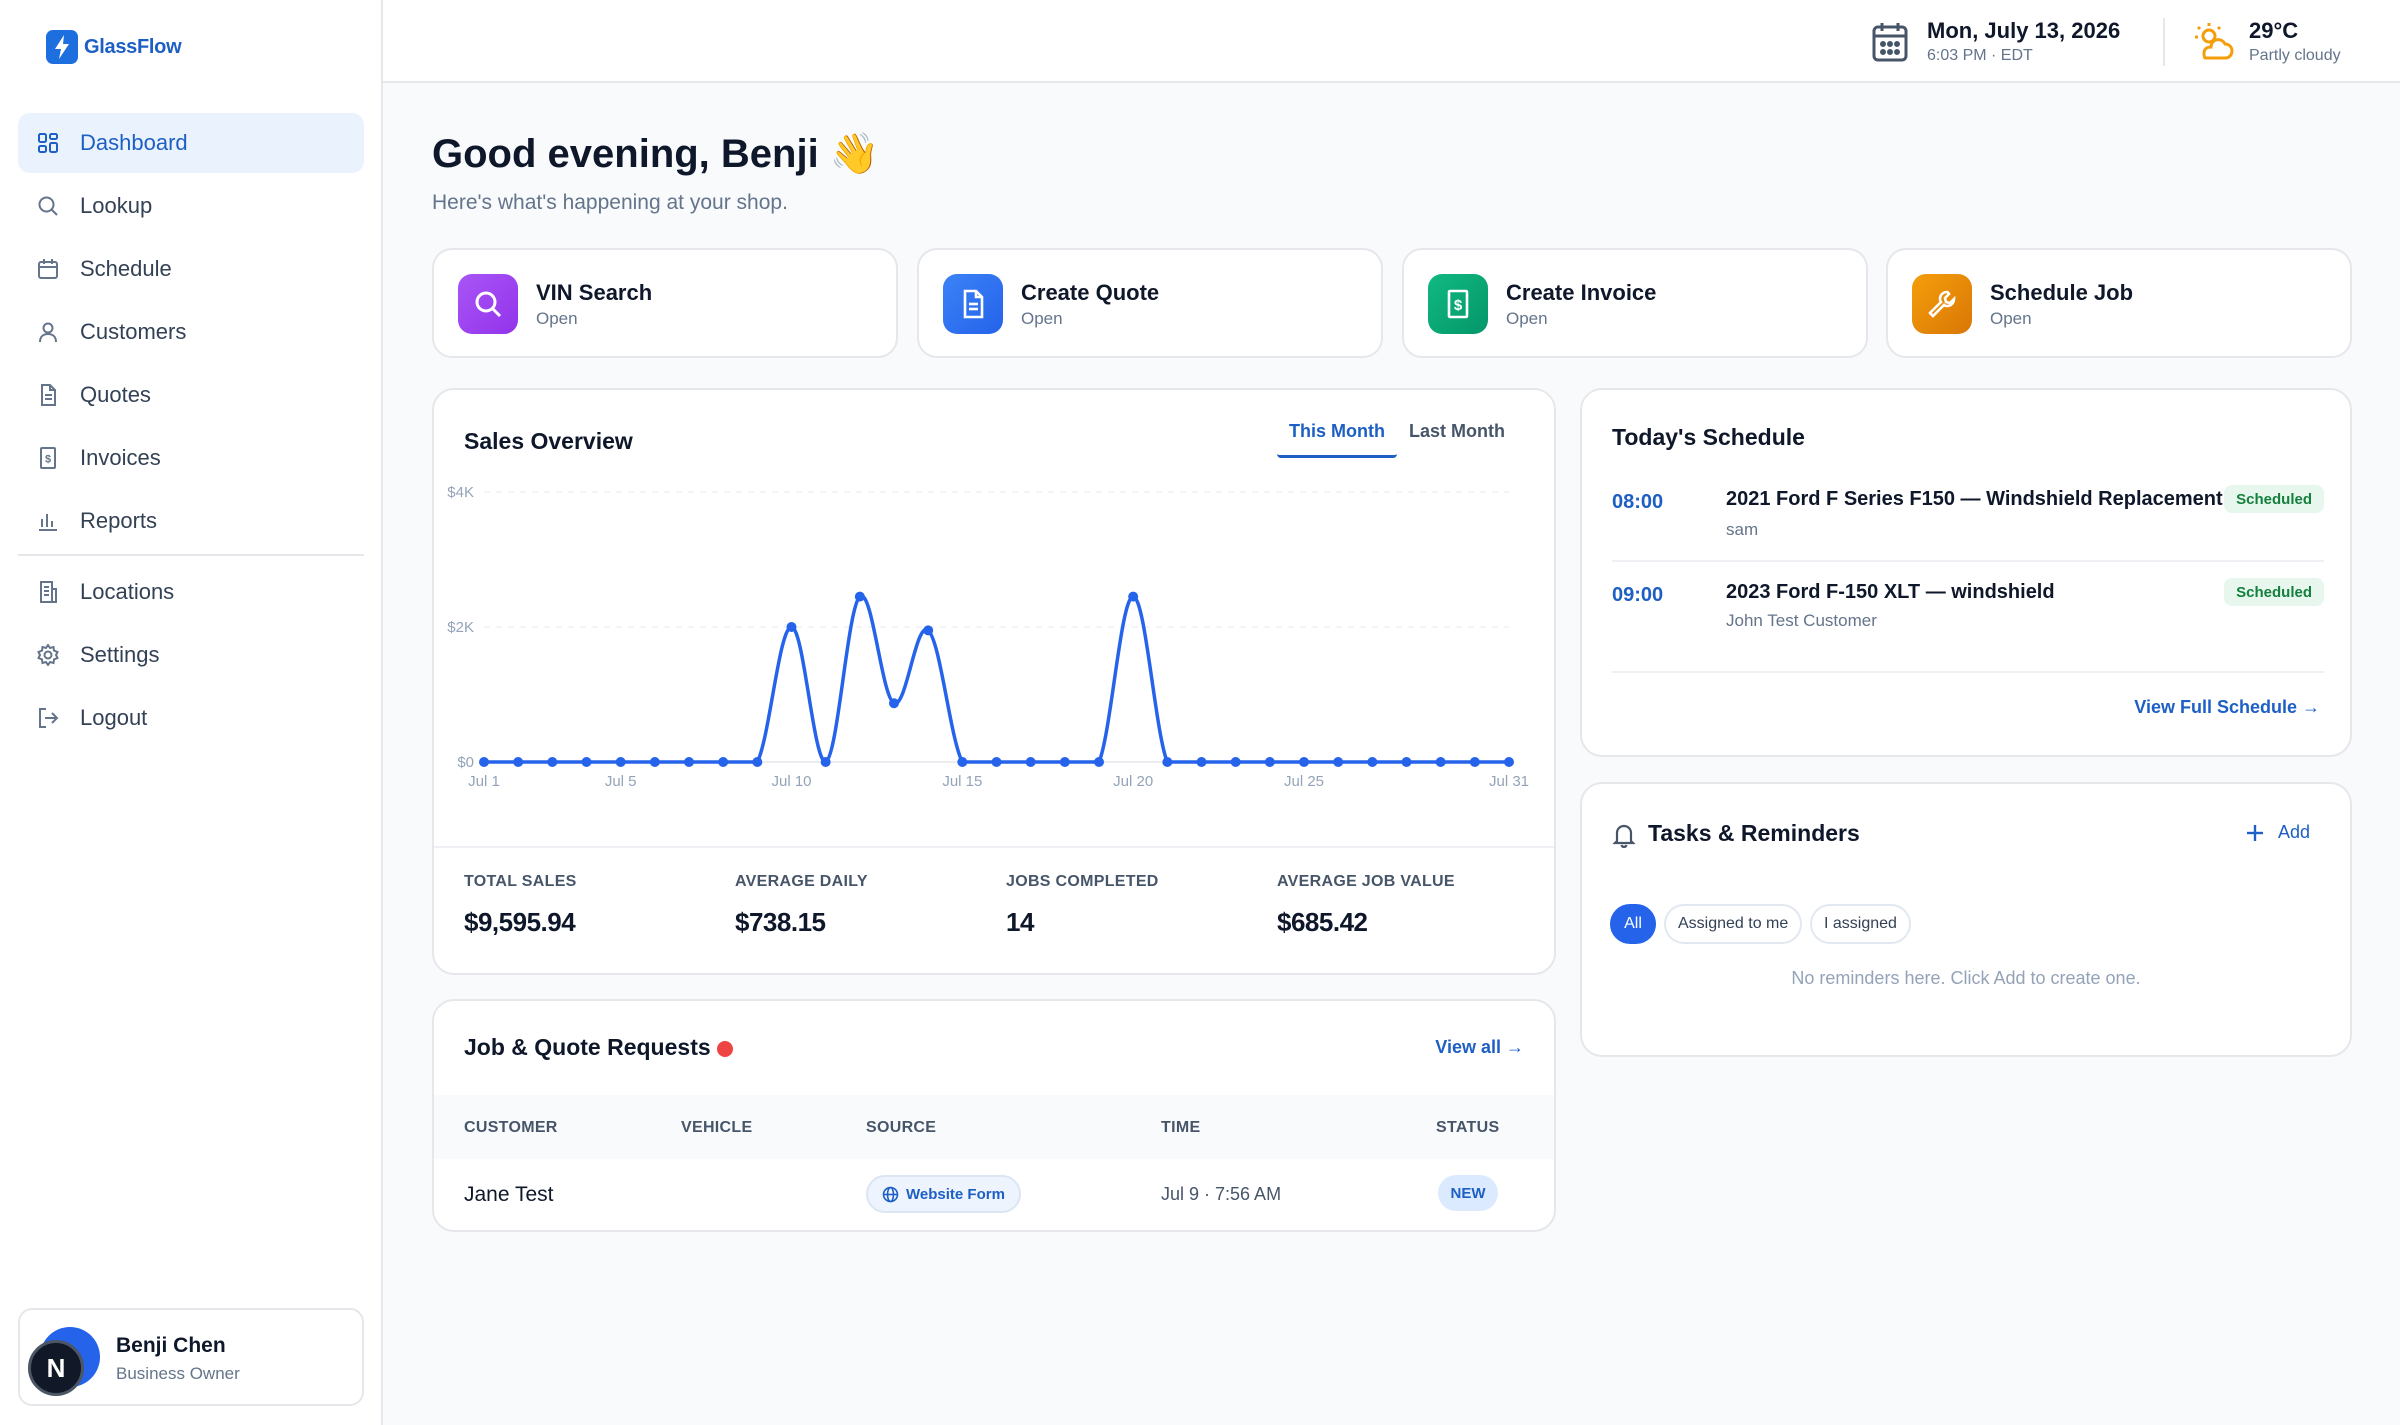 The width and height of the screenshot is (2400, 1425). Describe the element at coordinates (548, 441) in the screenshot. I see `sales-overview-title: Sales Overview` at that location.